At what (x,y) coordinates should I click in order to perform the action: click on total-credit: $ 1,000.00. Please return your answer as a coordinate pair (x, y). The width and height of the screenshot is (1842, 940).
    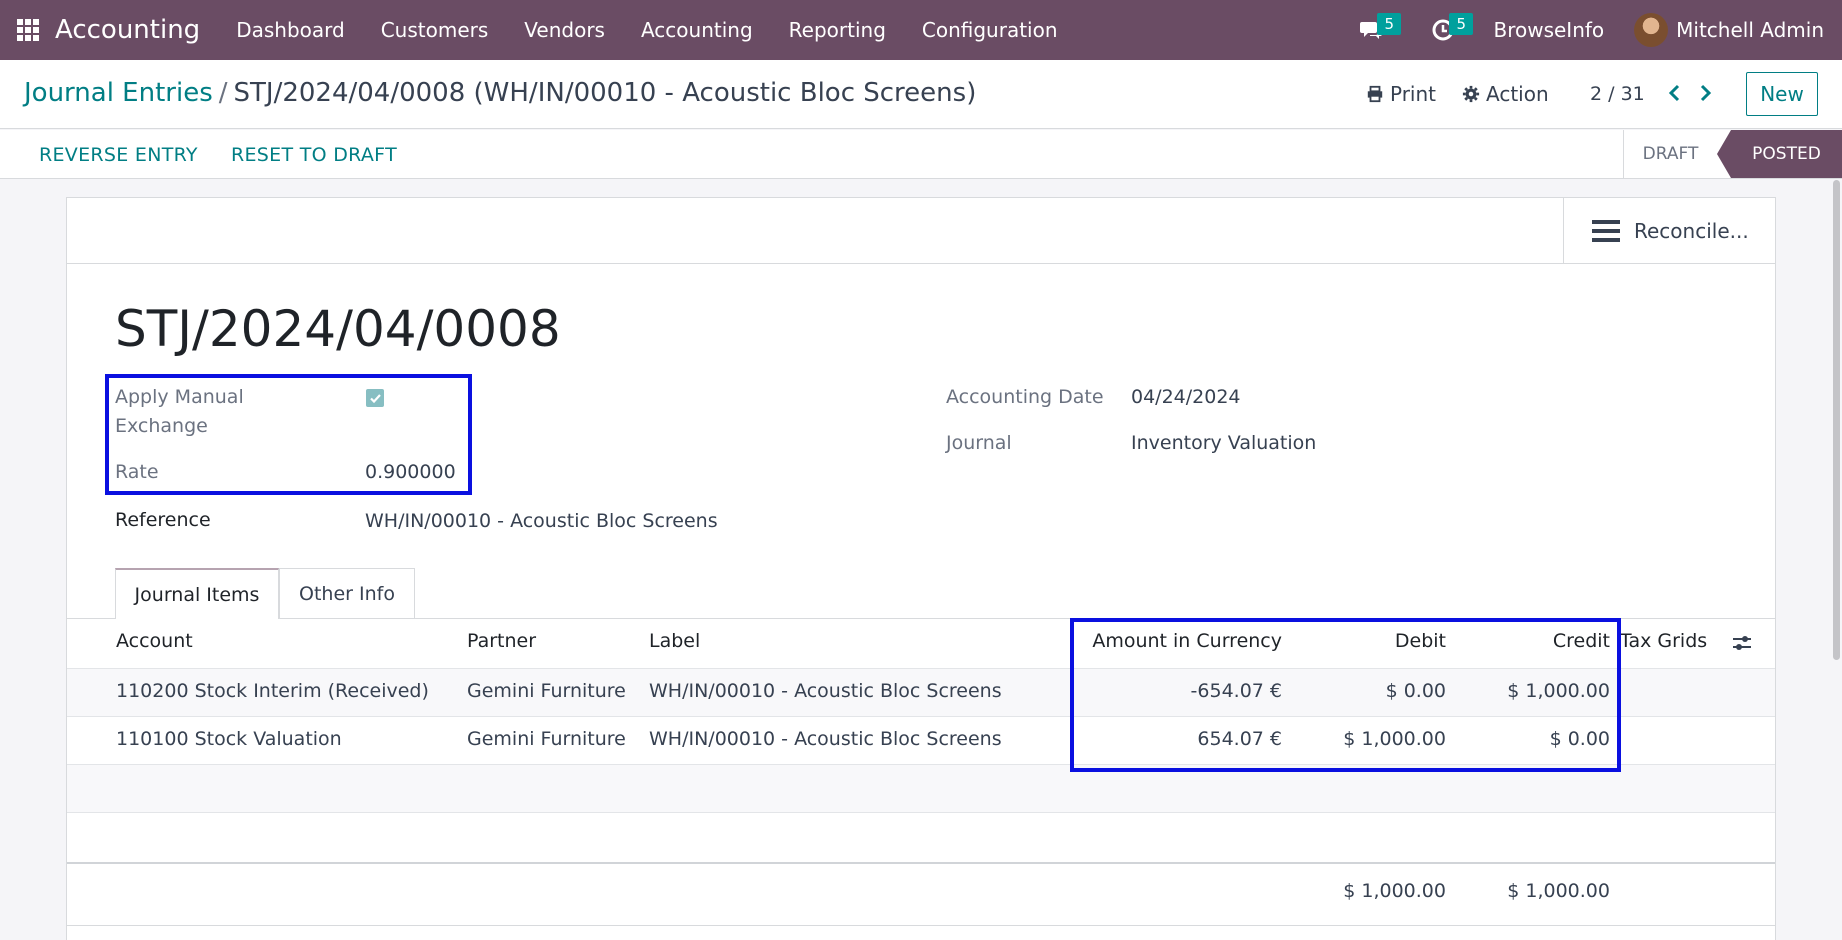
    Looking at the image, I should click on (1558, 891).